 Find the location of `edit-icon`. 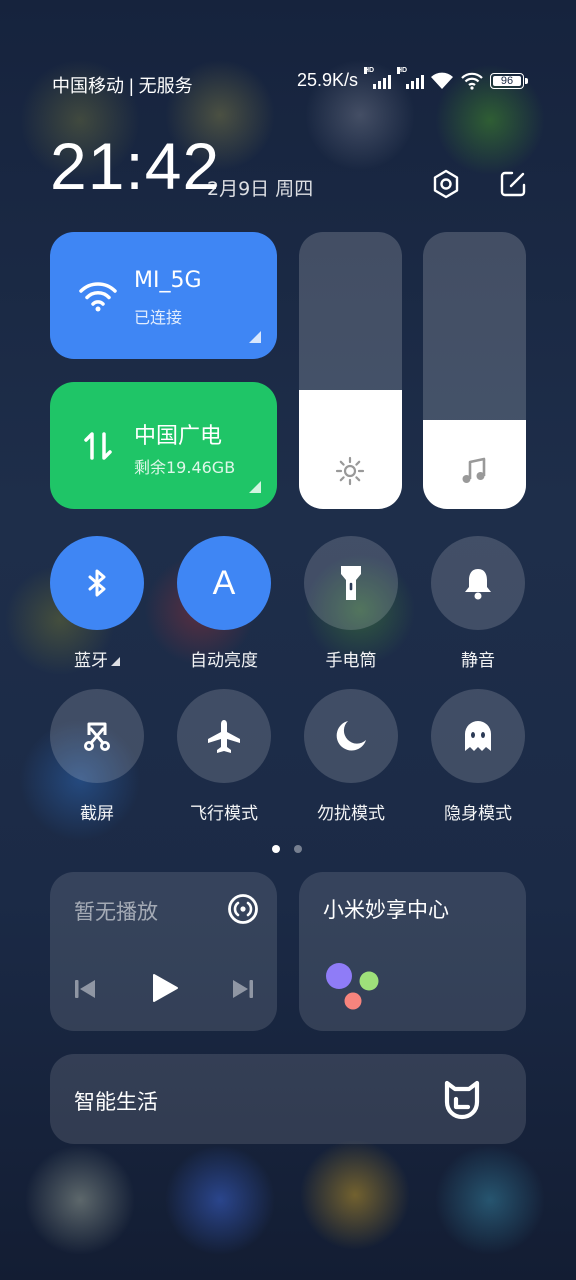

edit-icon is located at coordinates (513, 184).